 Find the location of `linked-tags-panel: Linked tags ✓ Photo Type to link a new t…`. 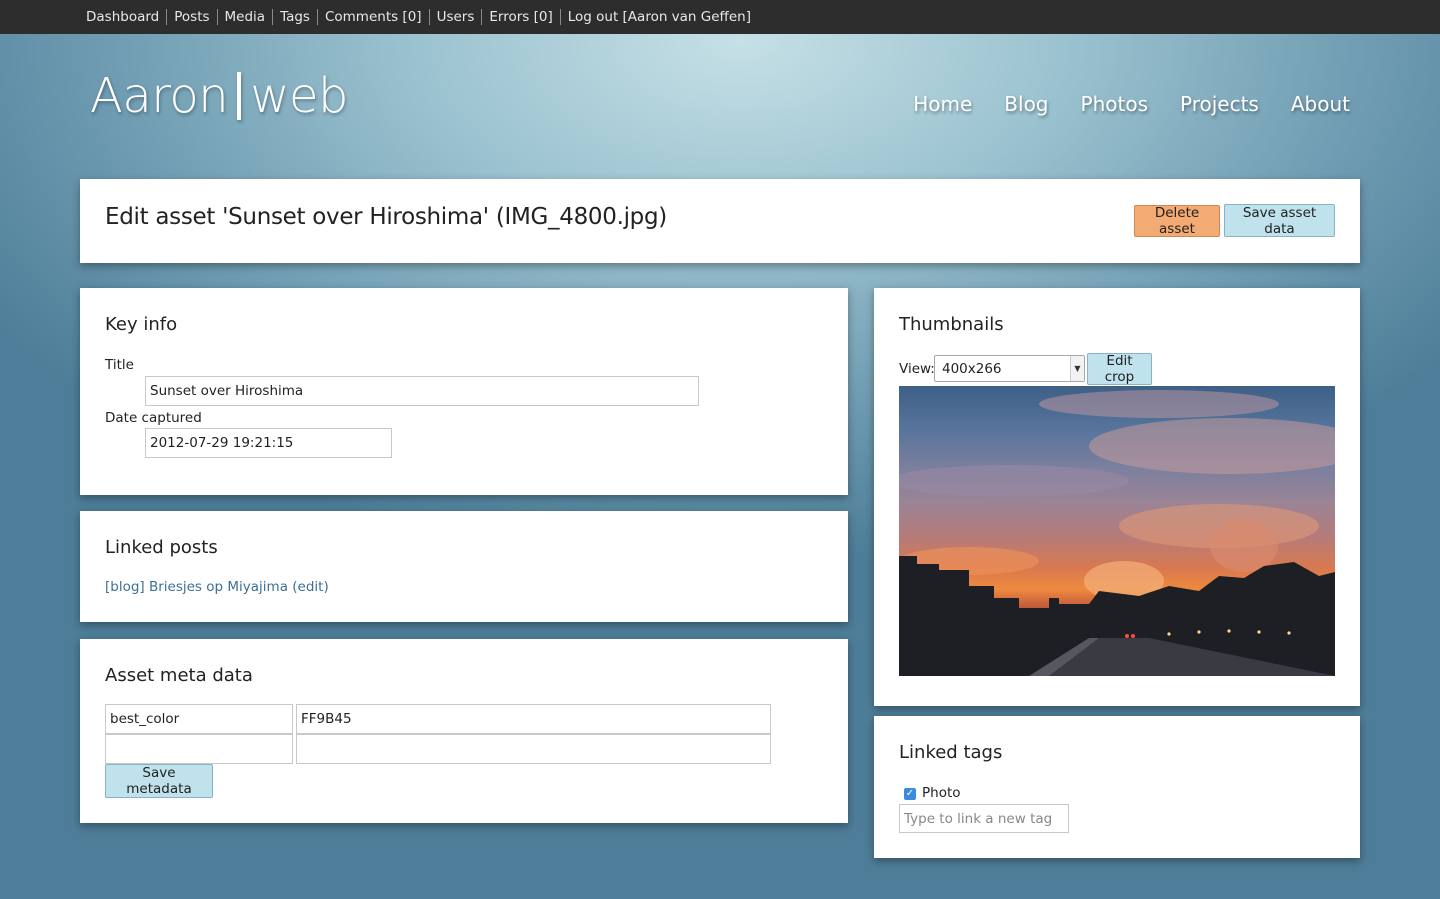

linked-tags-panel: Linked tags ✓ Photo Type to link a new t… is located at coordinates (1117, 787).